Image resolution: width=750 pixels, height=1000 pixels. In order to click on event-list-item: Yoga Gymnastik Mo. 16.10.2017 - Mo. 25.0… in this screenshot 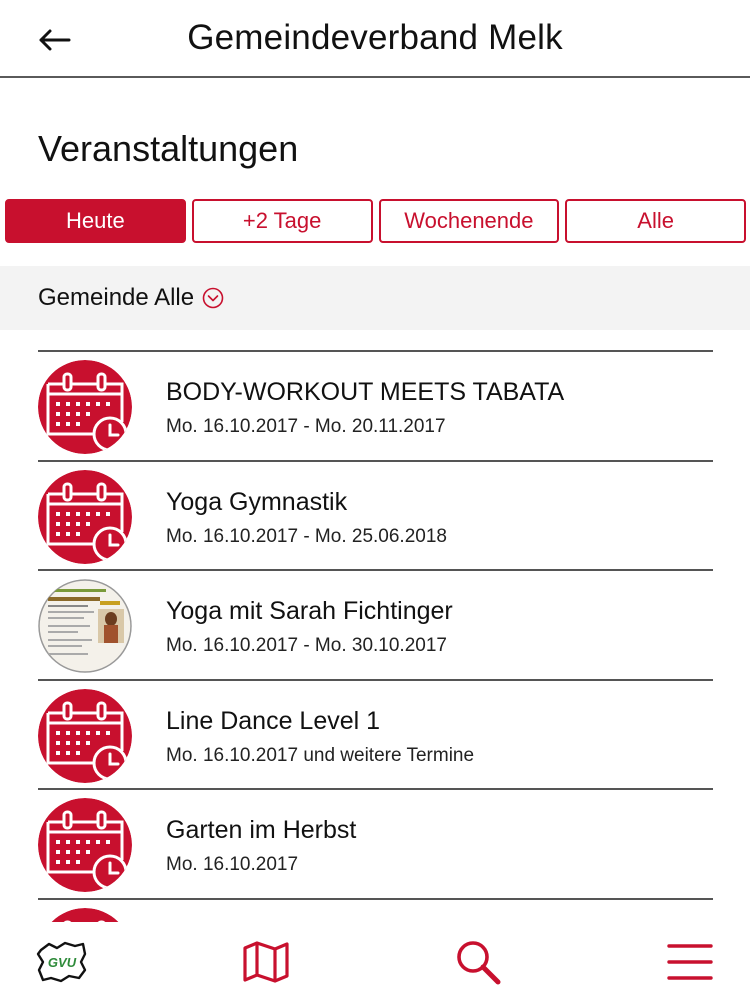, I will do `click(375, 516)`.